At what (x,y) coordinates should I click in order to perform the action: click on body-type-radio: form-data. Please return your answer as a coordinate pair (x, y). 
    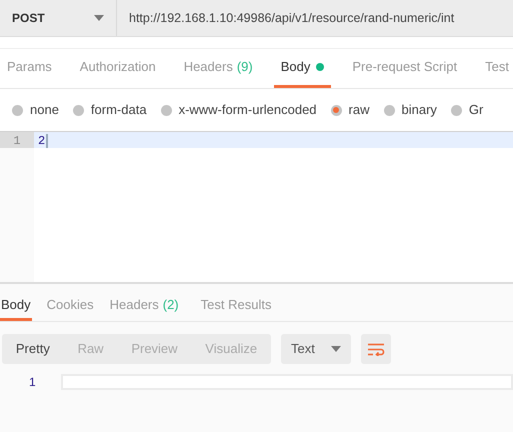
    Looking at the image, I should click on (109, 110).